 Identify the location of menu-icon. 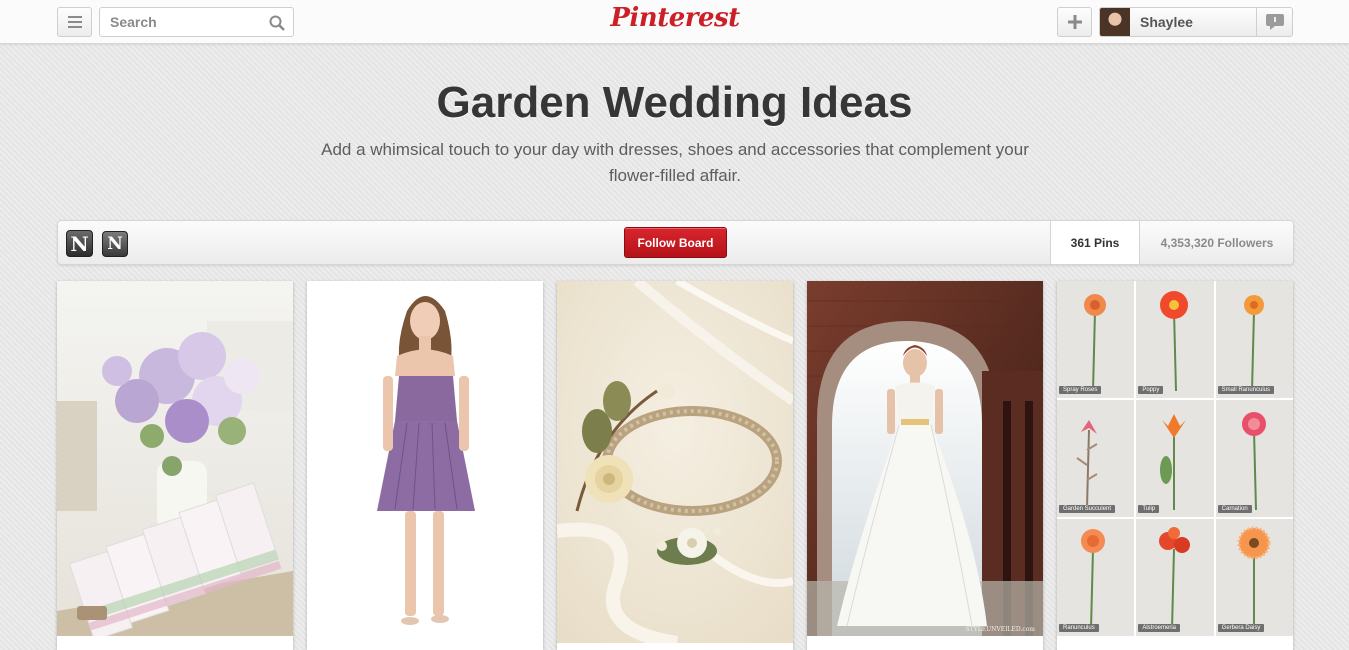
(74, 22).